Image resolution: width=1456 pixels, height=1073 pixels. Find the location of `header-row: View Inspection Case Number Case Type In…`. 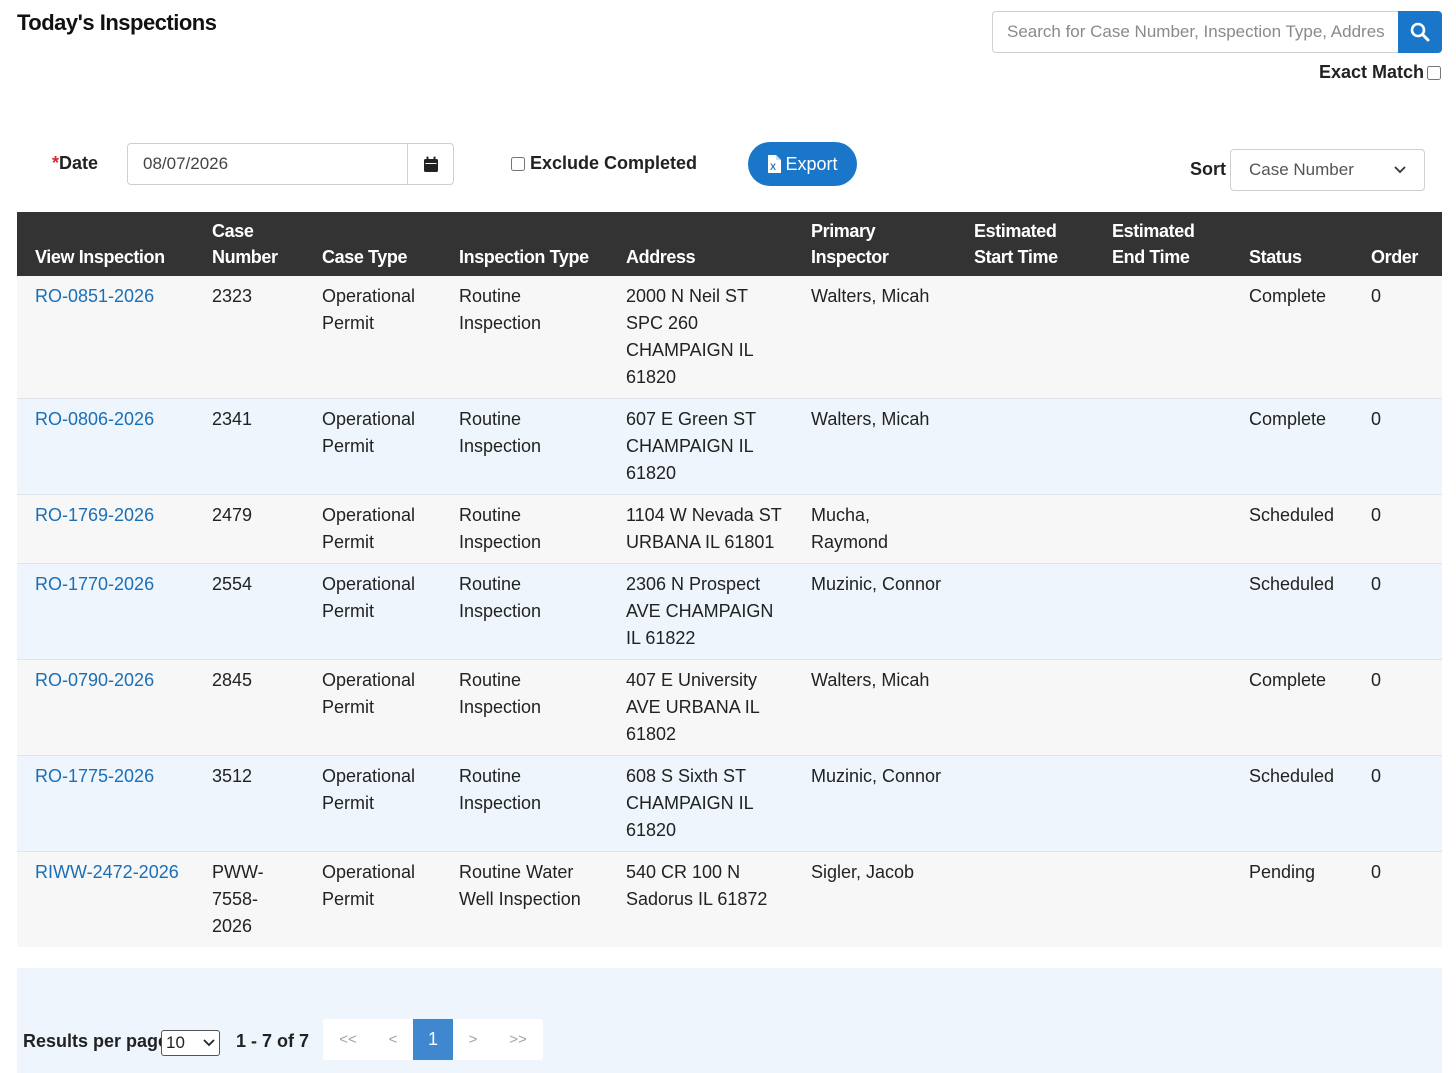

header-row: View Inspection Case Number Case Type In… is located at coordinates (729, 244).